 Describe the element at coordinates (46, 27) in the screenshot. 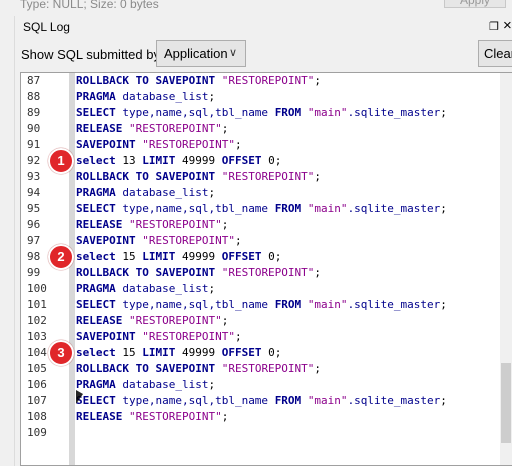

I see `panel-title: SQL Log` at that location.